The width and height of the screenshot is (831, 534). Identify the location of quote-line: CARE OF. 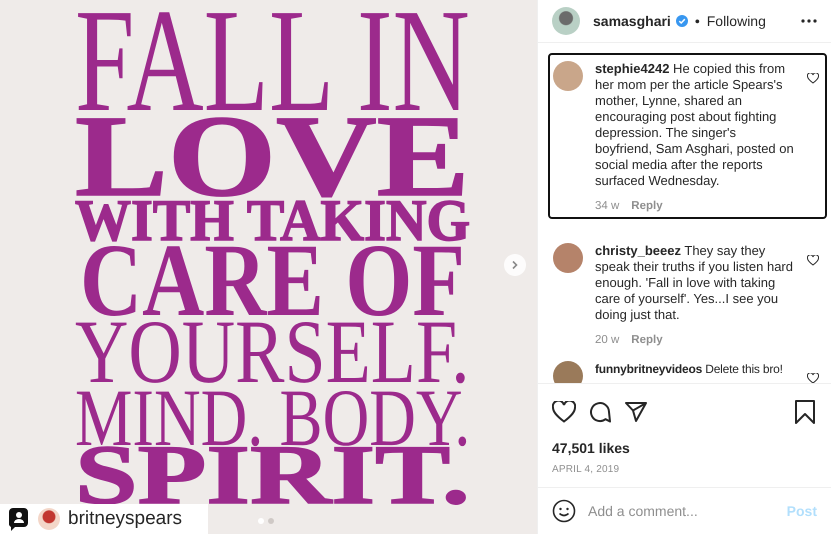
(272, 280).